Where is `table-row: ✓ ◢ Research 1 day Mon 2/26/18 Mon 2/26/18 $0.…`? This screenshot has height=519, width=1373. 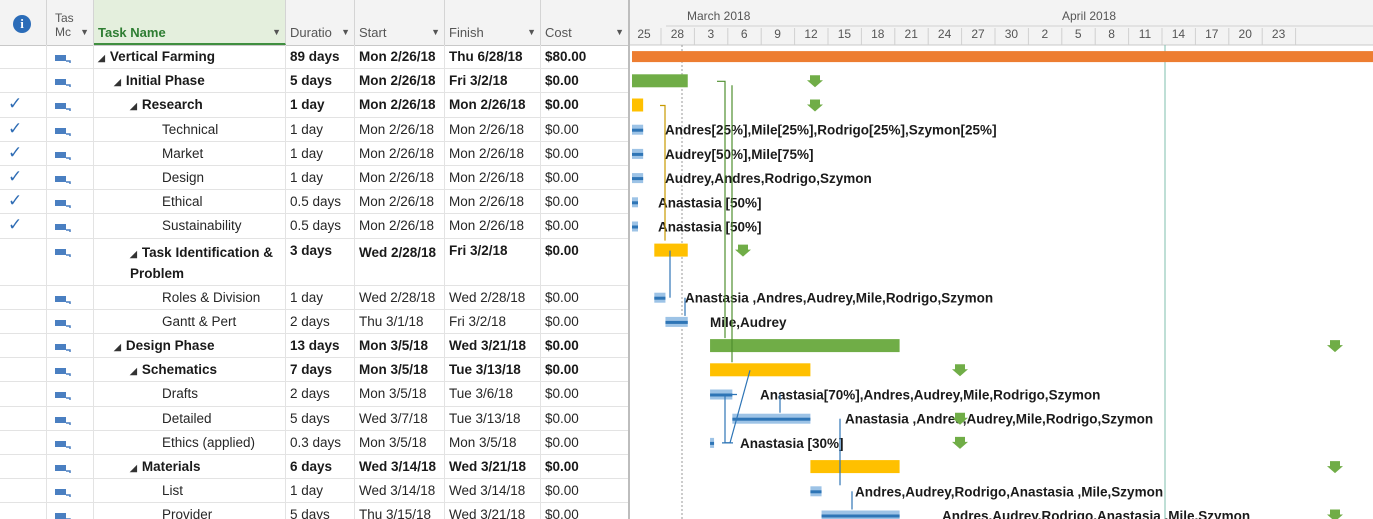 table-row: ✓ ◢ Research 1 day Mon 2/26/18 Mon 2/26/18 $0.… is located at coordinates (314, 105).